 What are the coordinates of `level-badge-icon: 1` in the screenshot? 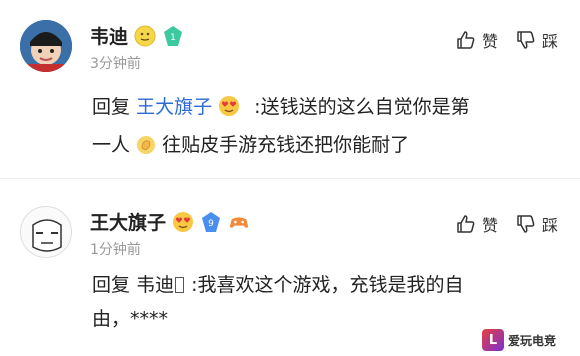 It's located at (173, 36).